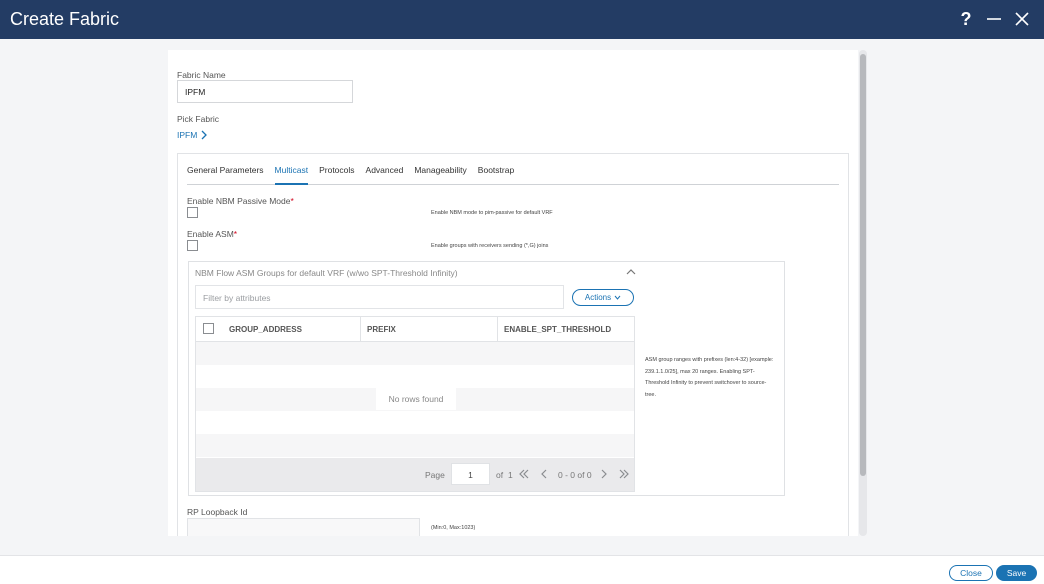 The image size is (1044, 584). I want to click on next-page-icon, so click(604, 474).